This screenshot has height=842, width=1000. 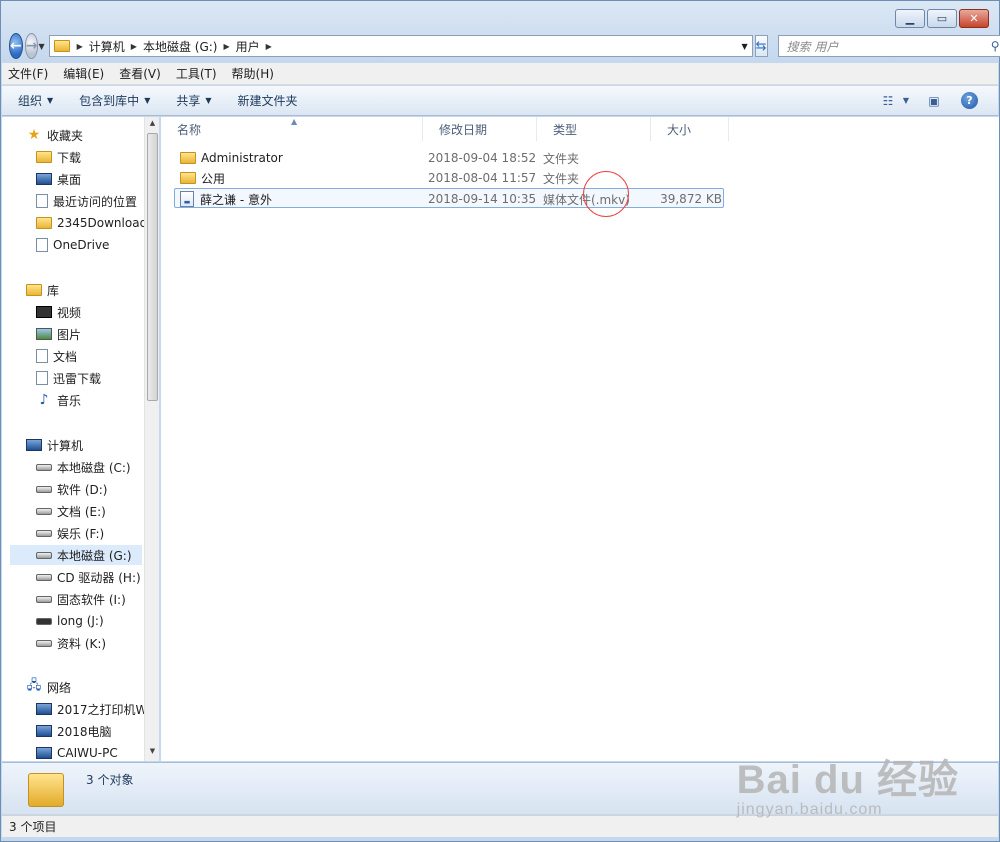 What do you see at coordinates (140, 73) in the screenshot?
I see `menu-view: 查看(V)` at bounding box center [140, 73].